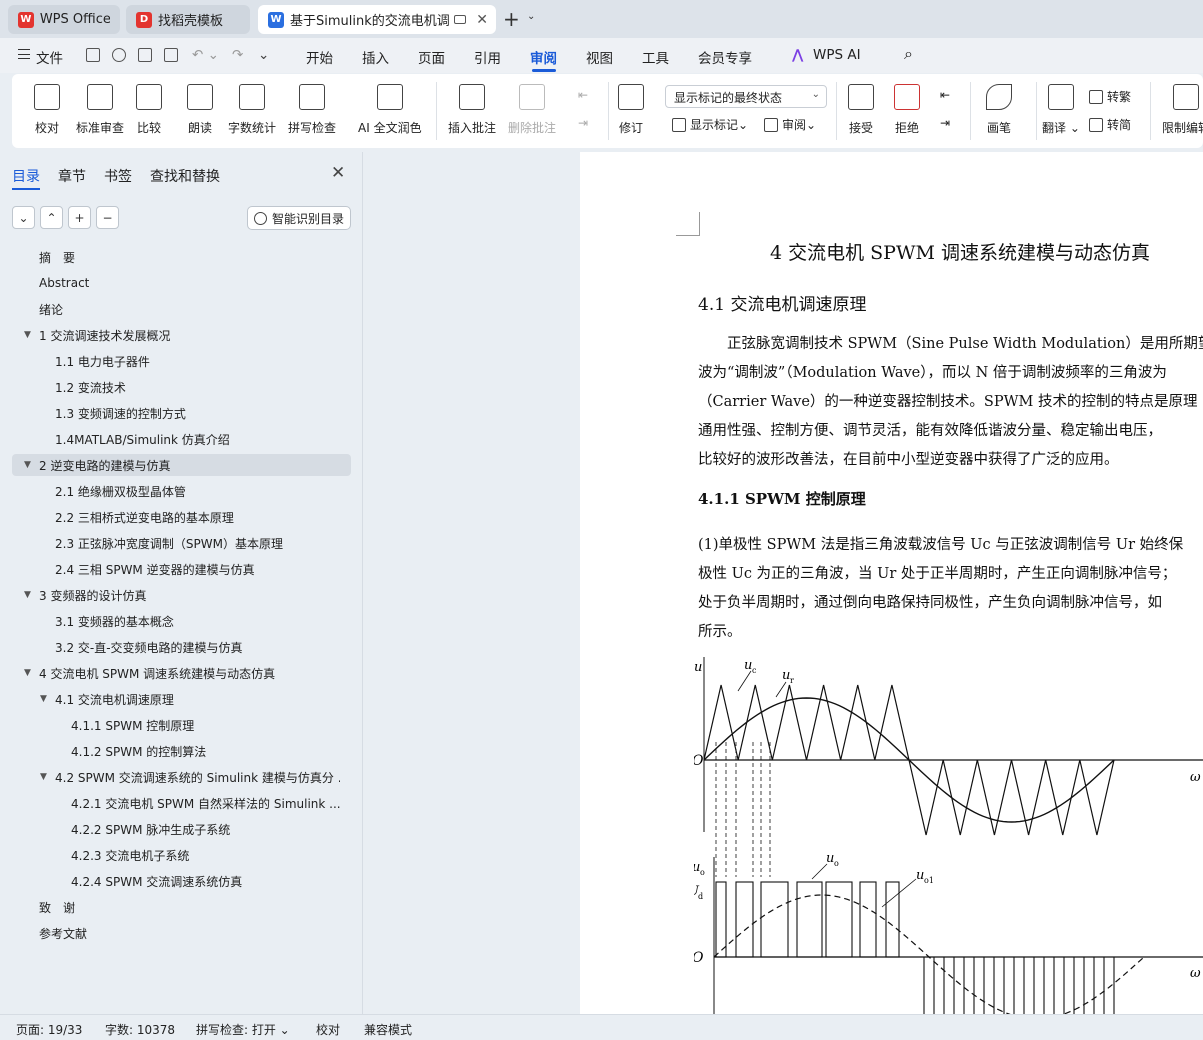 The width and height of the screenshot is (1203, 1040). Describe the element at coordinates (1110, 124) in the screenshot. I see `to-simplified-button: 转简` at that location.